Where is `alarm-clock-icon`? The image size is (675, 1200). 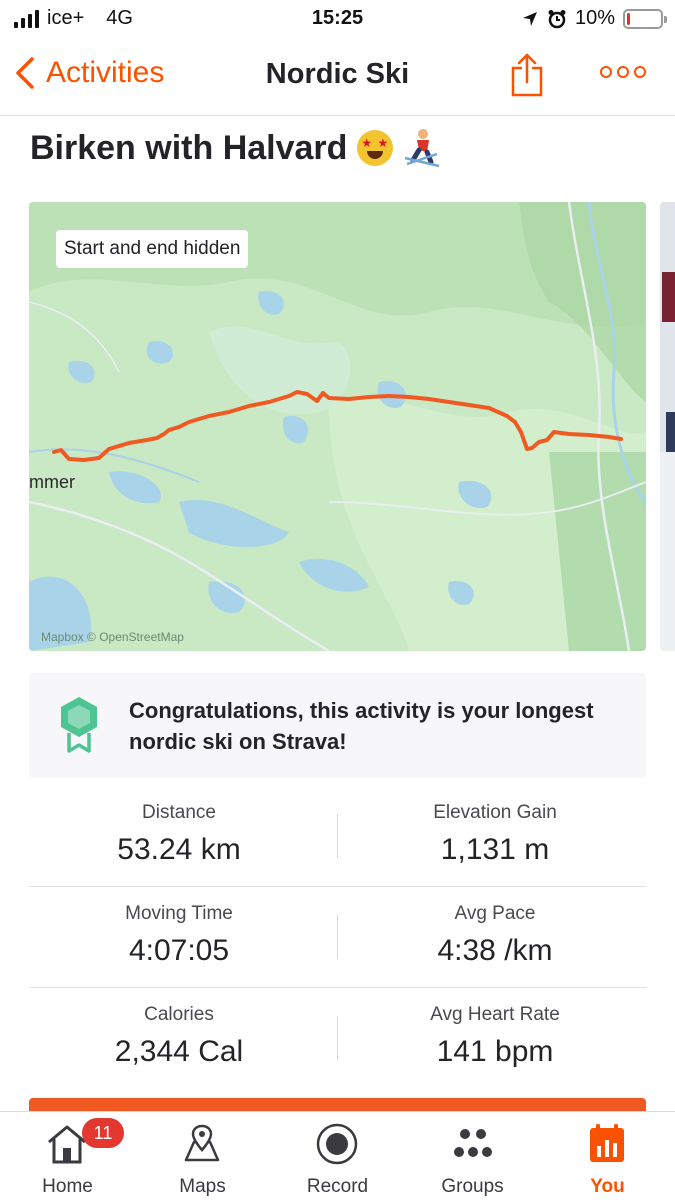
alarm-clock-icon is located at coordinates (557, 18).